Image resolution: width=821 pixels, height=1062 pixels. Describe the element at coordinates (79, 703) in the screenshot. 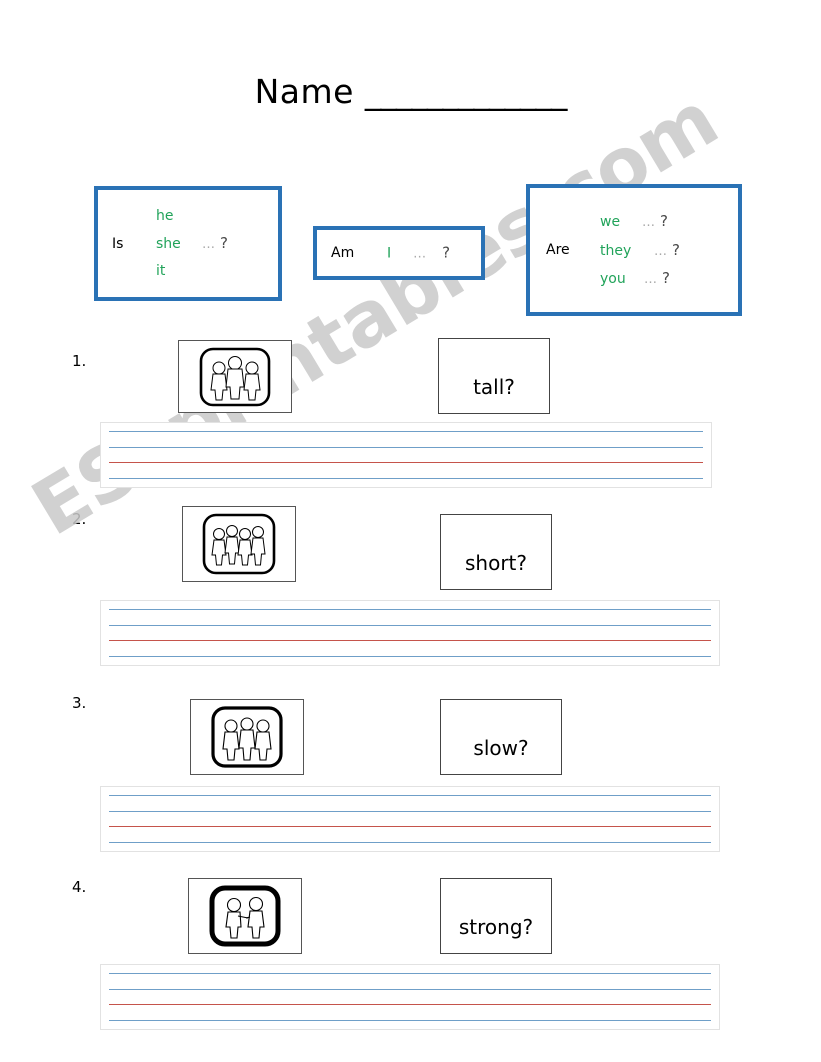

I see `question-number-3: 3.` at that location.